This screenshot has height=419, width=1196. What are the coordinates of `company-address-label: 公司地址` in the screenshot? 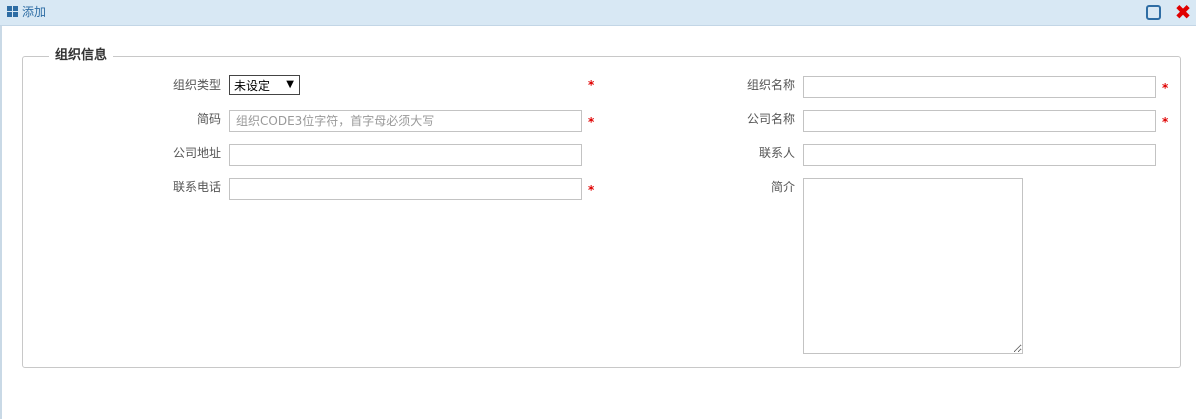 It's located at (196, 153).